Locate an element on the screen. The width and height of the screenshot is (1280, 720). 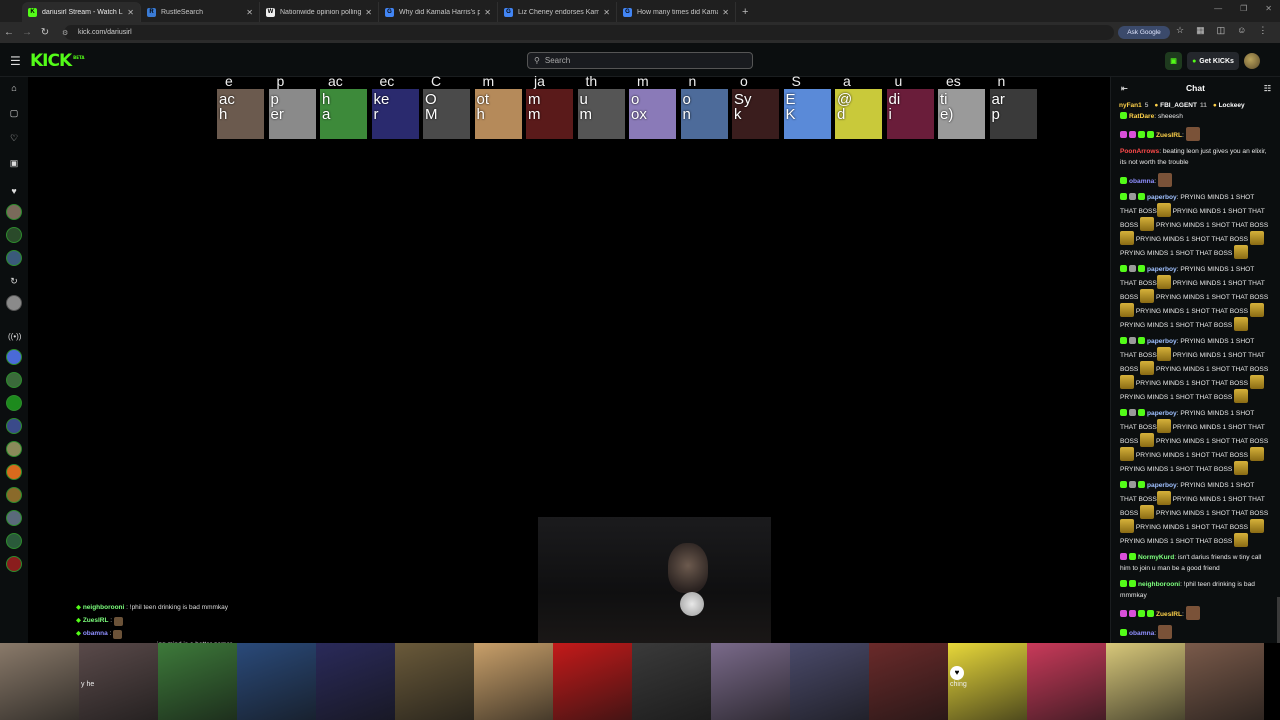
browser-tab: G Why did Kamala Harris's polling drop✕ is located at coordinates (438, 12).